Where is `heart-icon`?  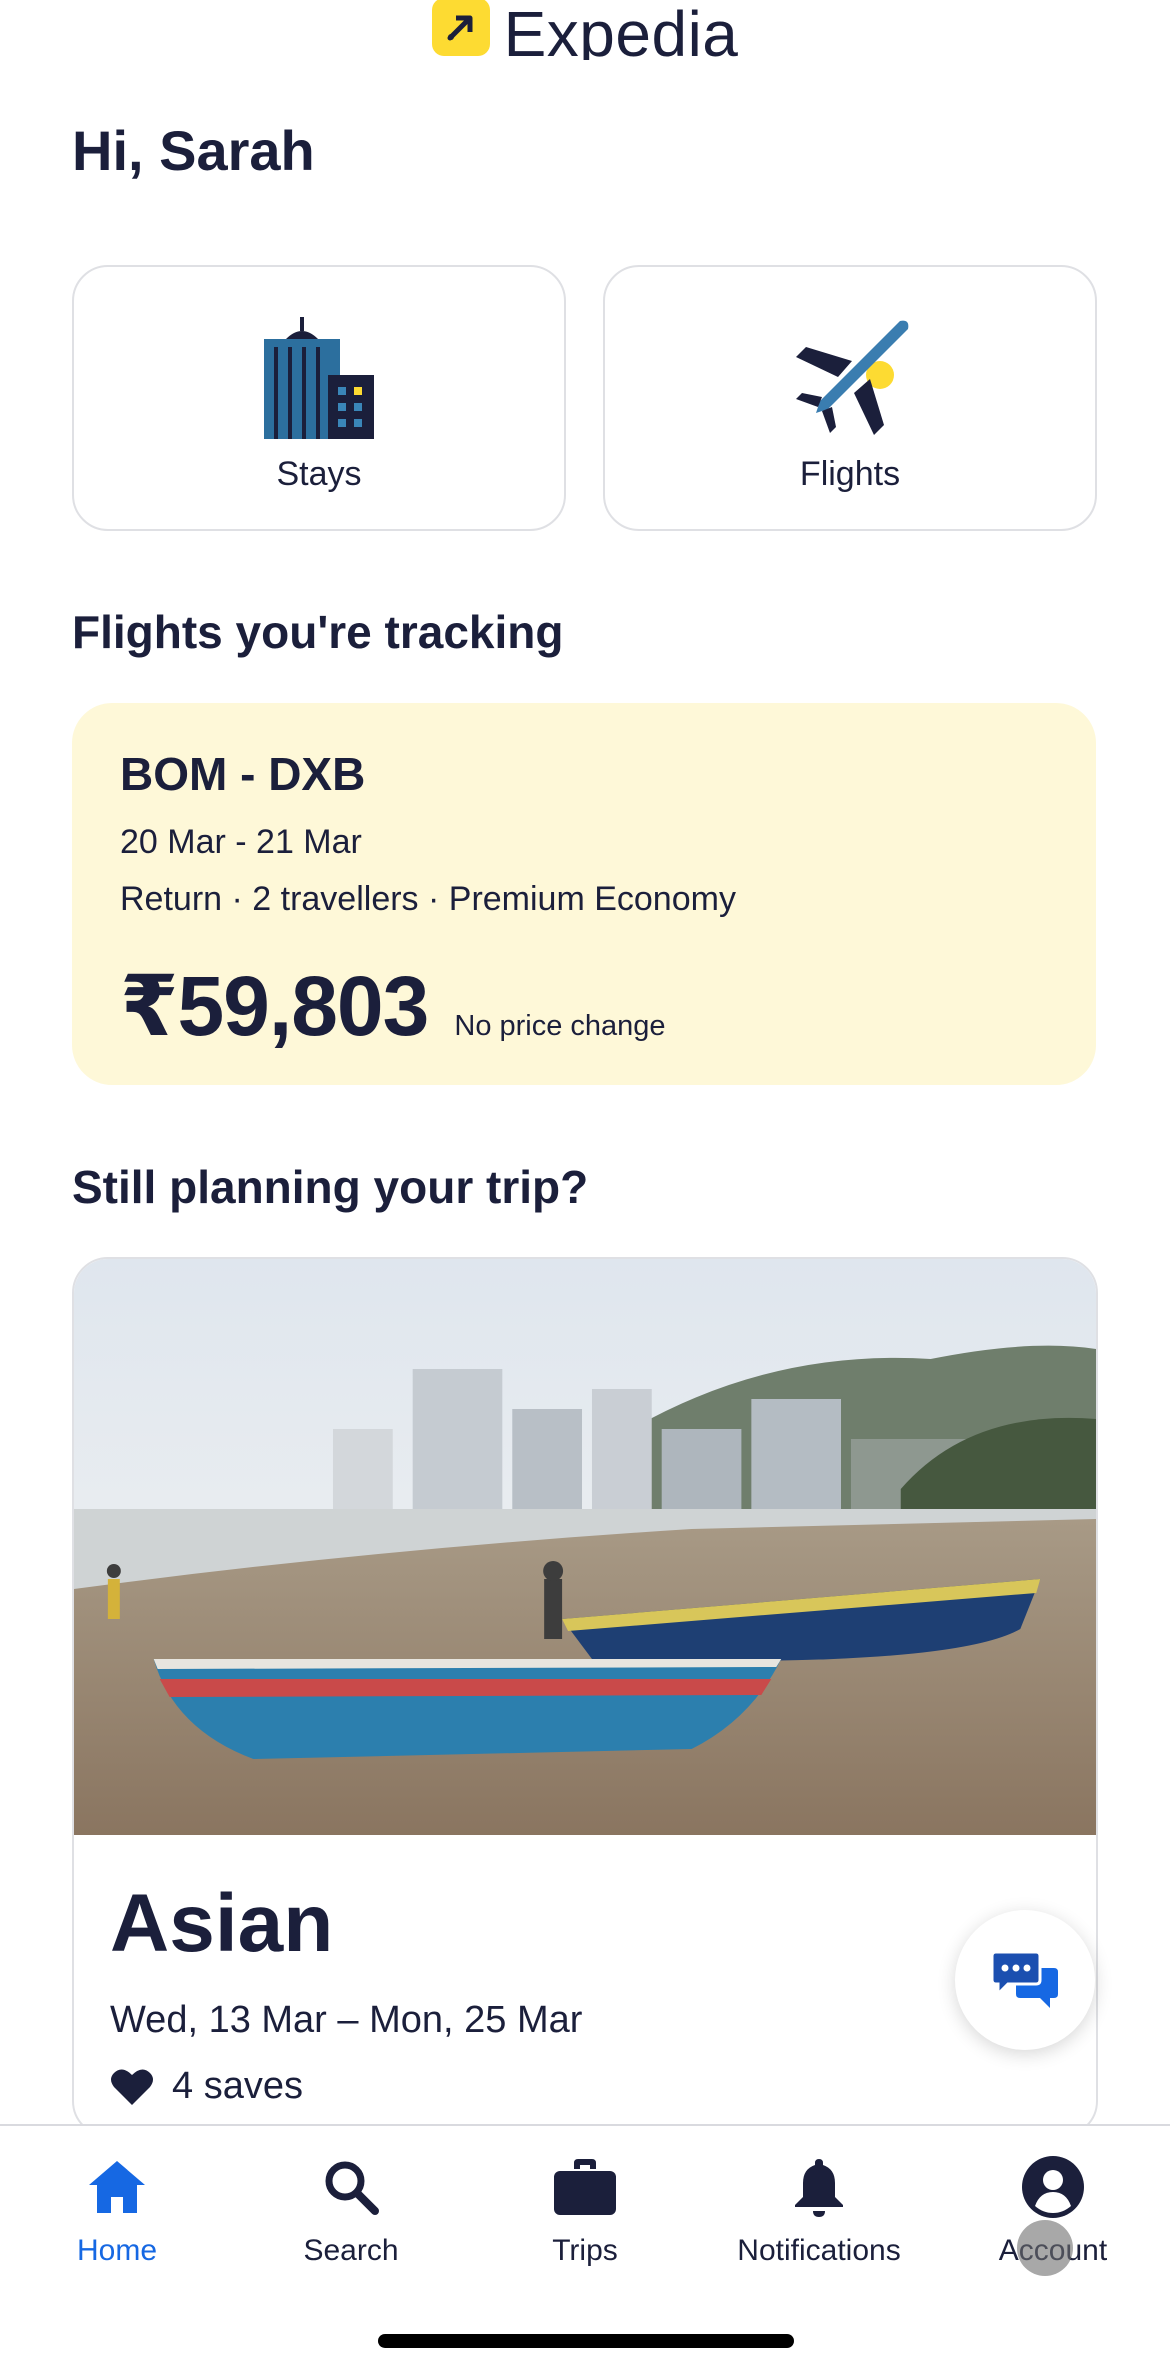 heart-icon is located at coordinates (132, 2086).